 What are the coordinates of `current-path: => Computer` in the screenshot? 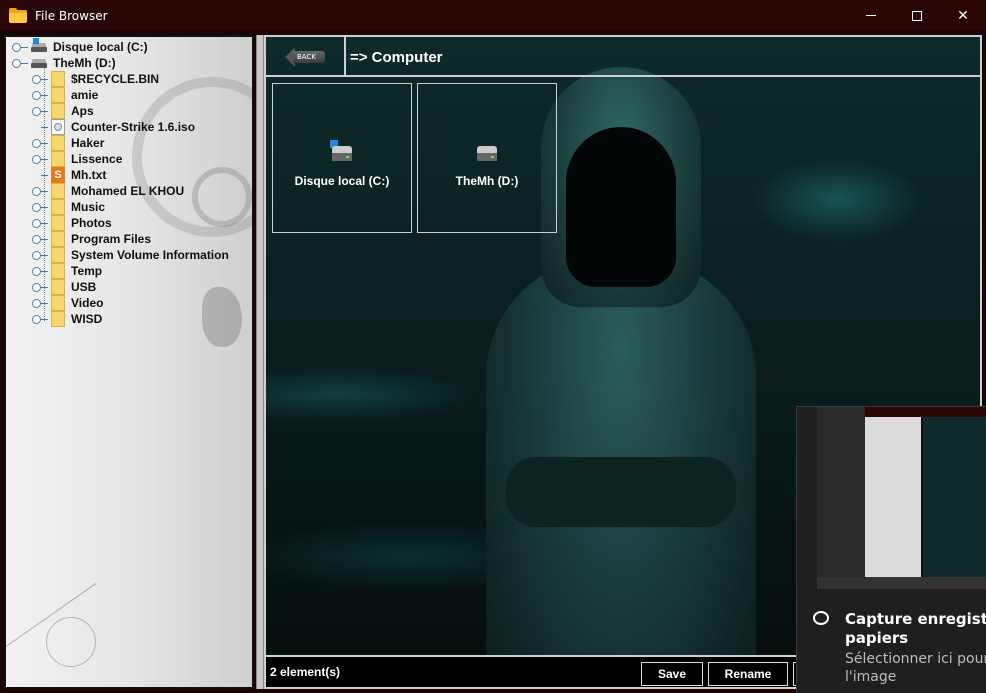 It's located at (396, 57).